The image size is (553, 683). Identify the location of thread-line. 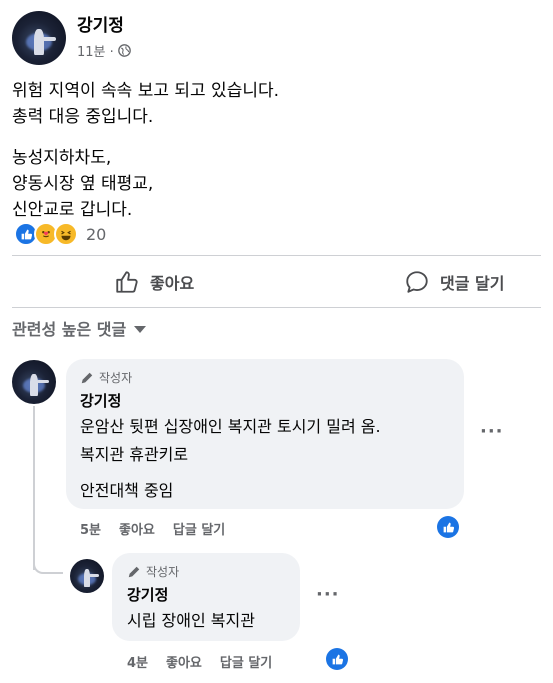
(34, 488).